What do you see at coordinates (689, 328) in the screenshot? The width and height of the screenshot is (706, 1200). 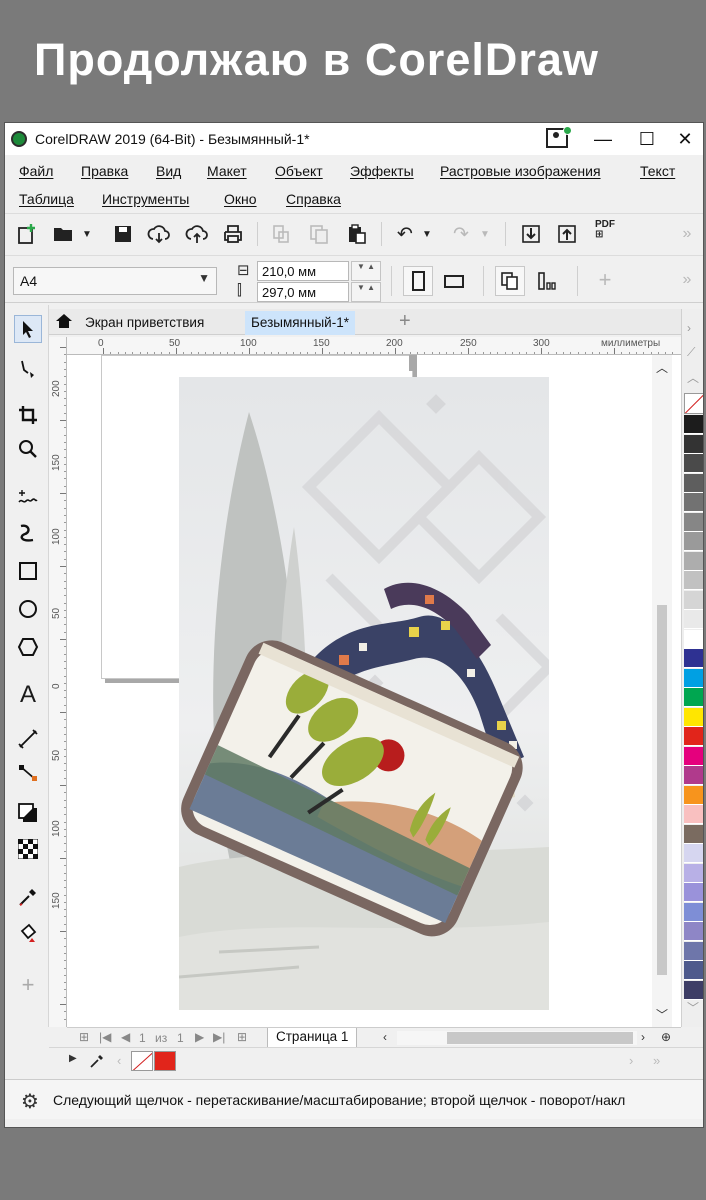 I see `palette-scroll-right-icon: ›` at bounding box center [689, 328].